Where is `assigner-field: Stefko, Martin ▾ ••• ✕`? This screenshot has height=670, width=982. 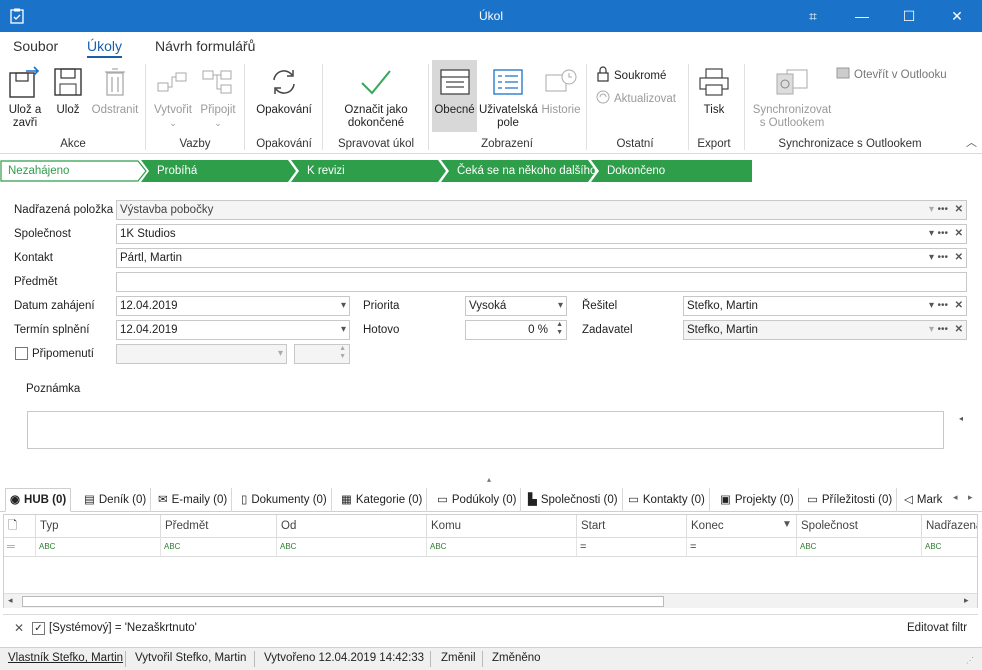
assigner-field: Stefko, Martin ▾ ••• ✕ is located at coordinates (825, 330).